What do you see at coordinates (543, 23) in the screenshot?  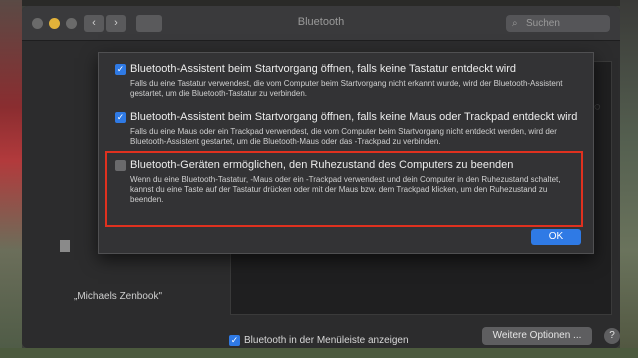 I see `search-placeholder: Suchen` at bounding box center [543, 23].